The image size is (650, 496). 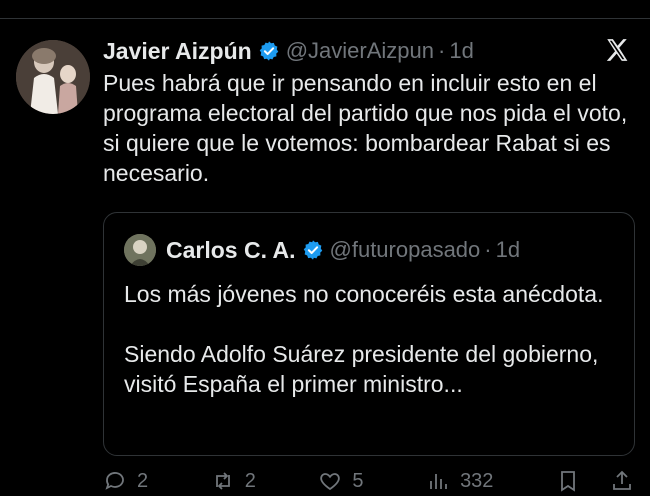 What do you see at coordinates (143, 480) in the screenshot?
I see `reply-count: 2` at bounding box center [143, 480].